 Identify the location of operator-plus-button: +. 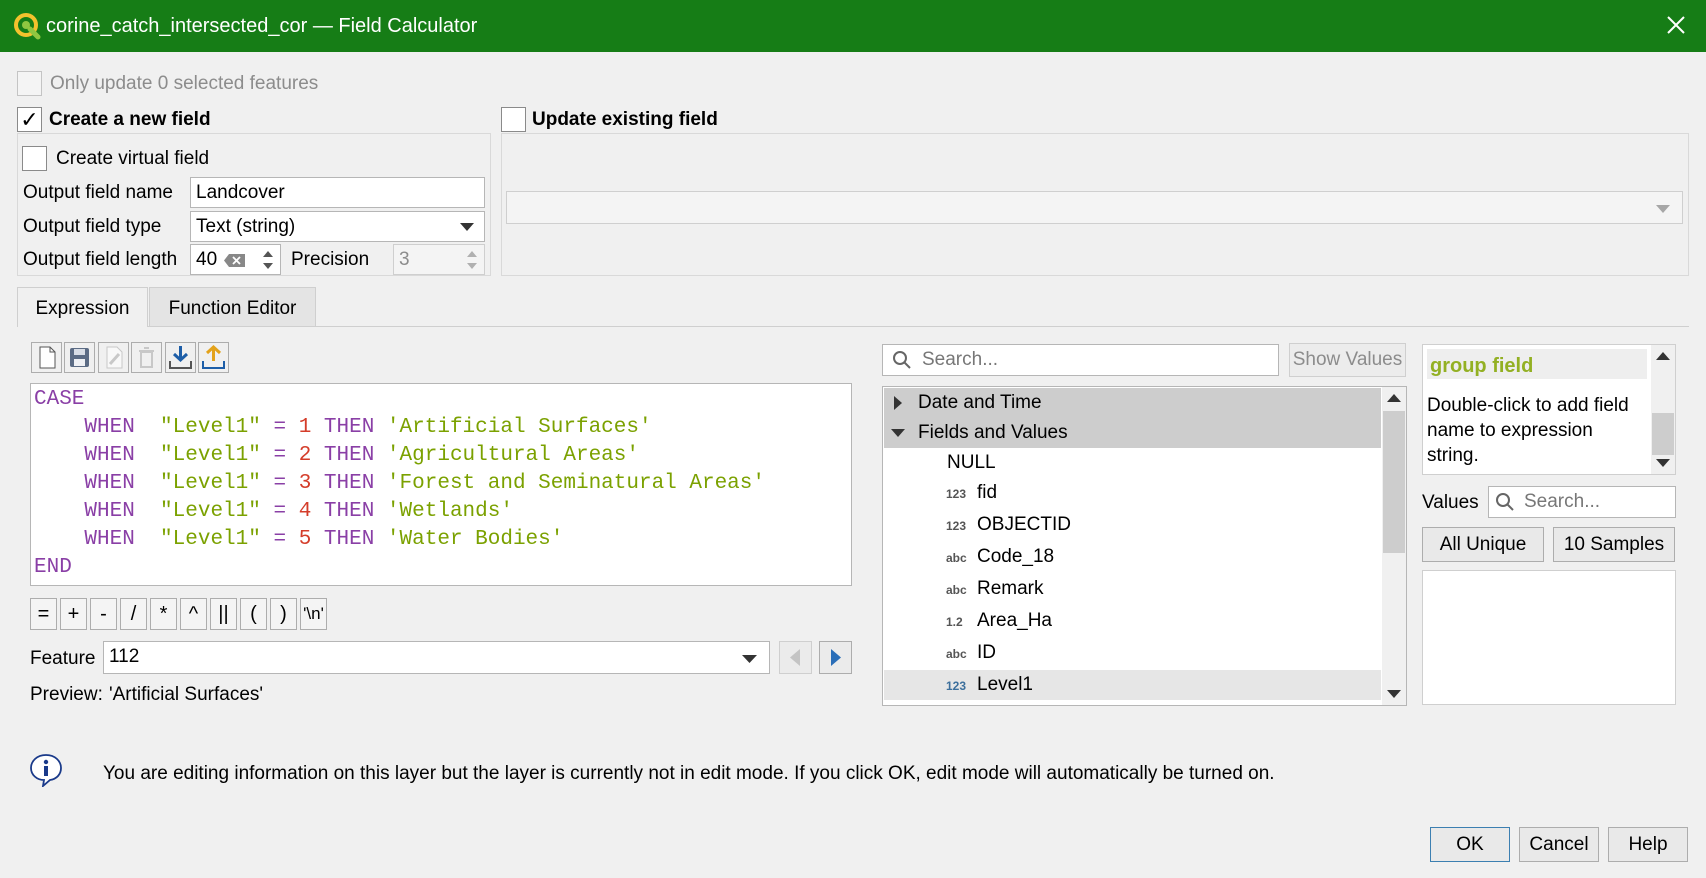
(73, 614).